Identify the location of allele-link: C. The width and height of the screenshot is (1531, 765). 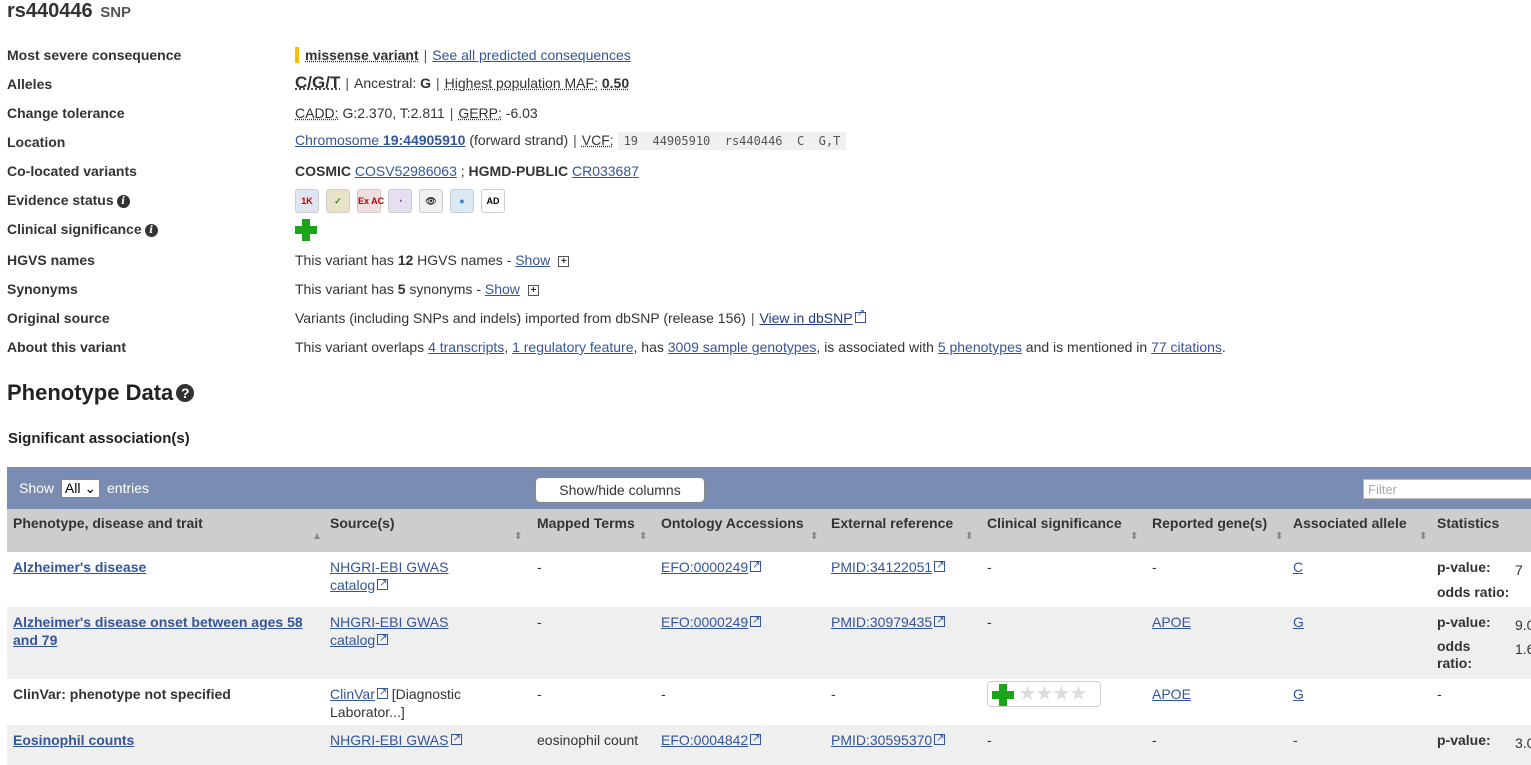
(1298, 567).